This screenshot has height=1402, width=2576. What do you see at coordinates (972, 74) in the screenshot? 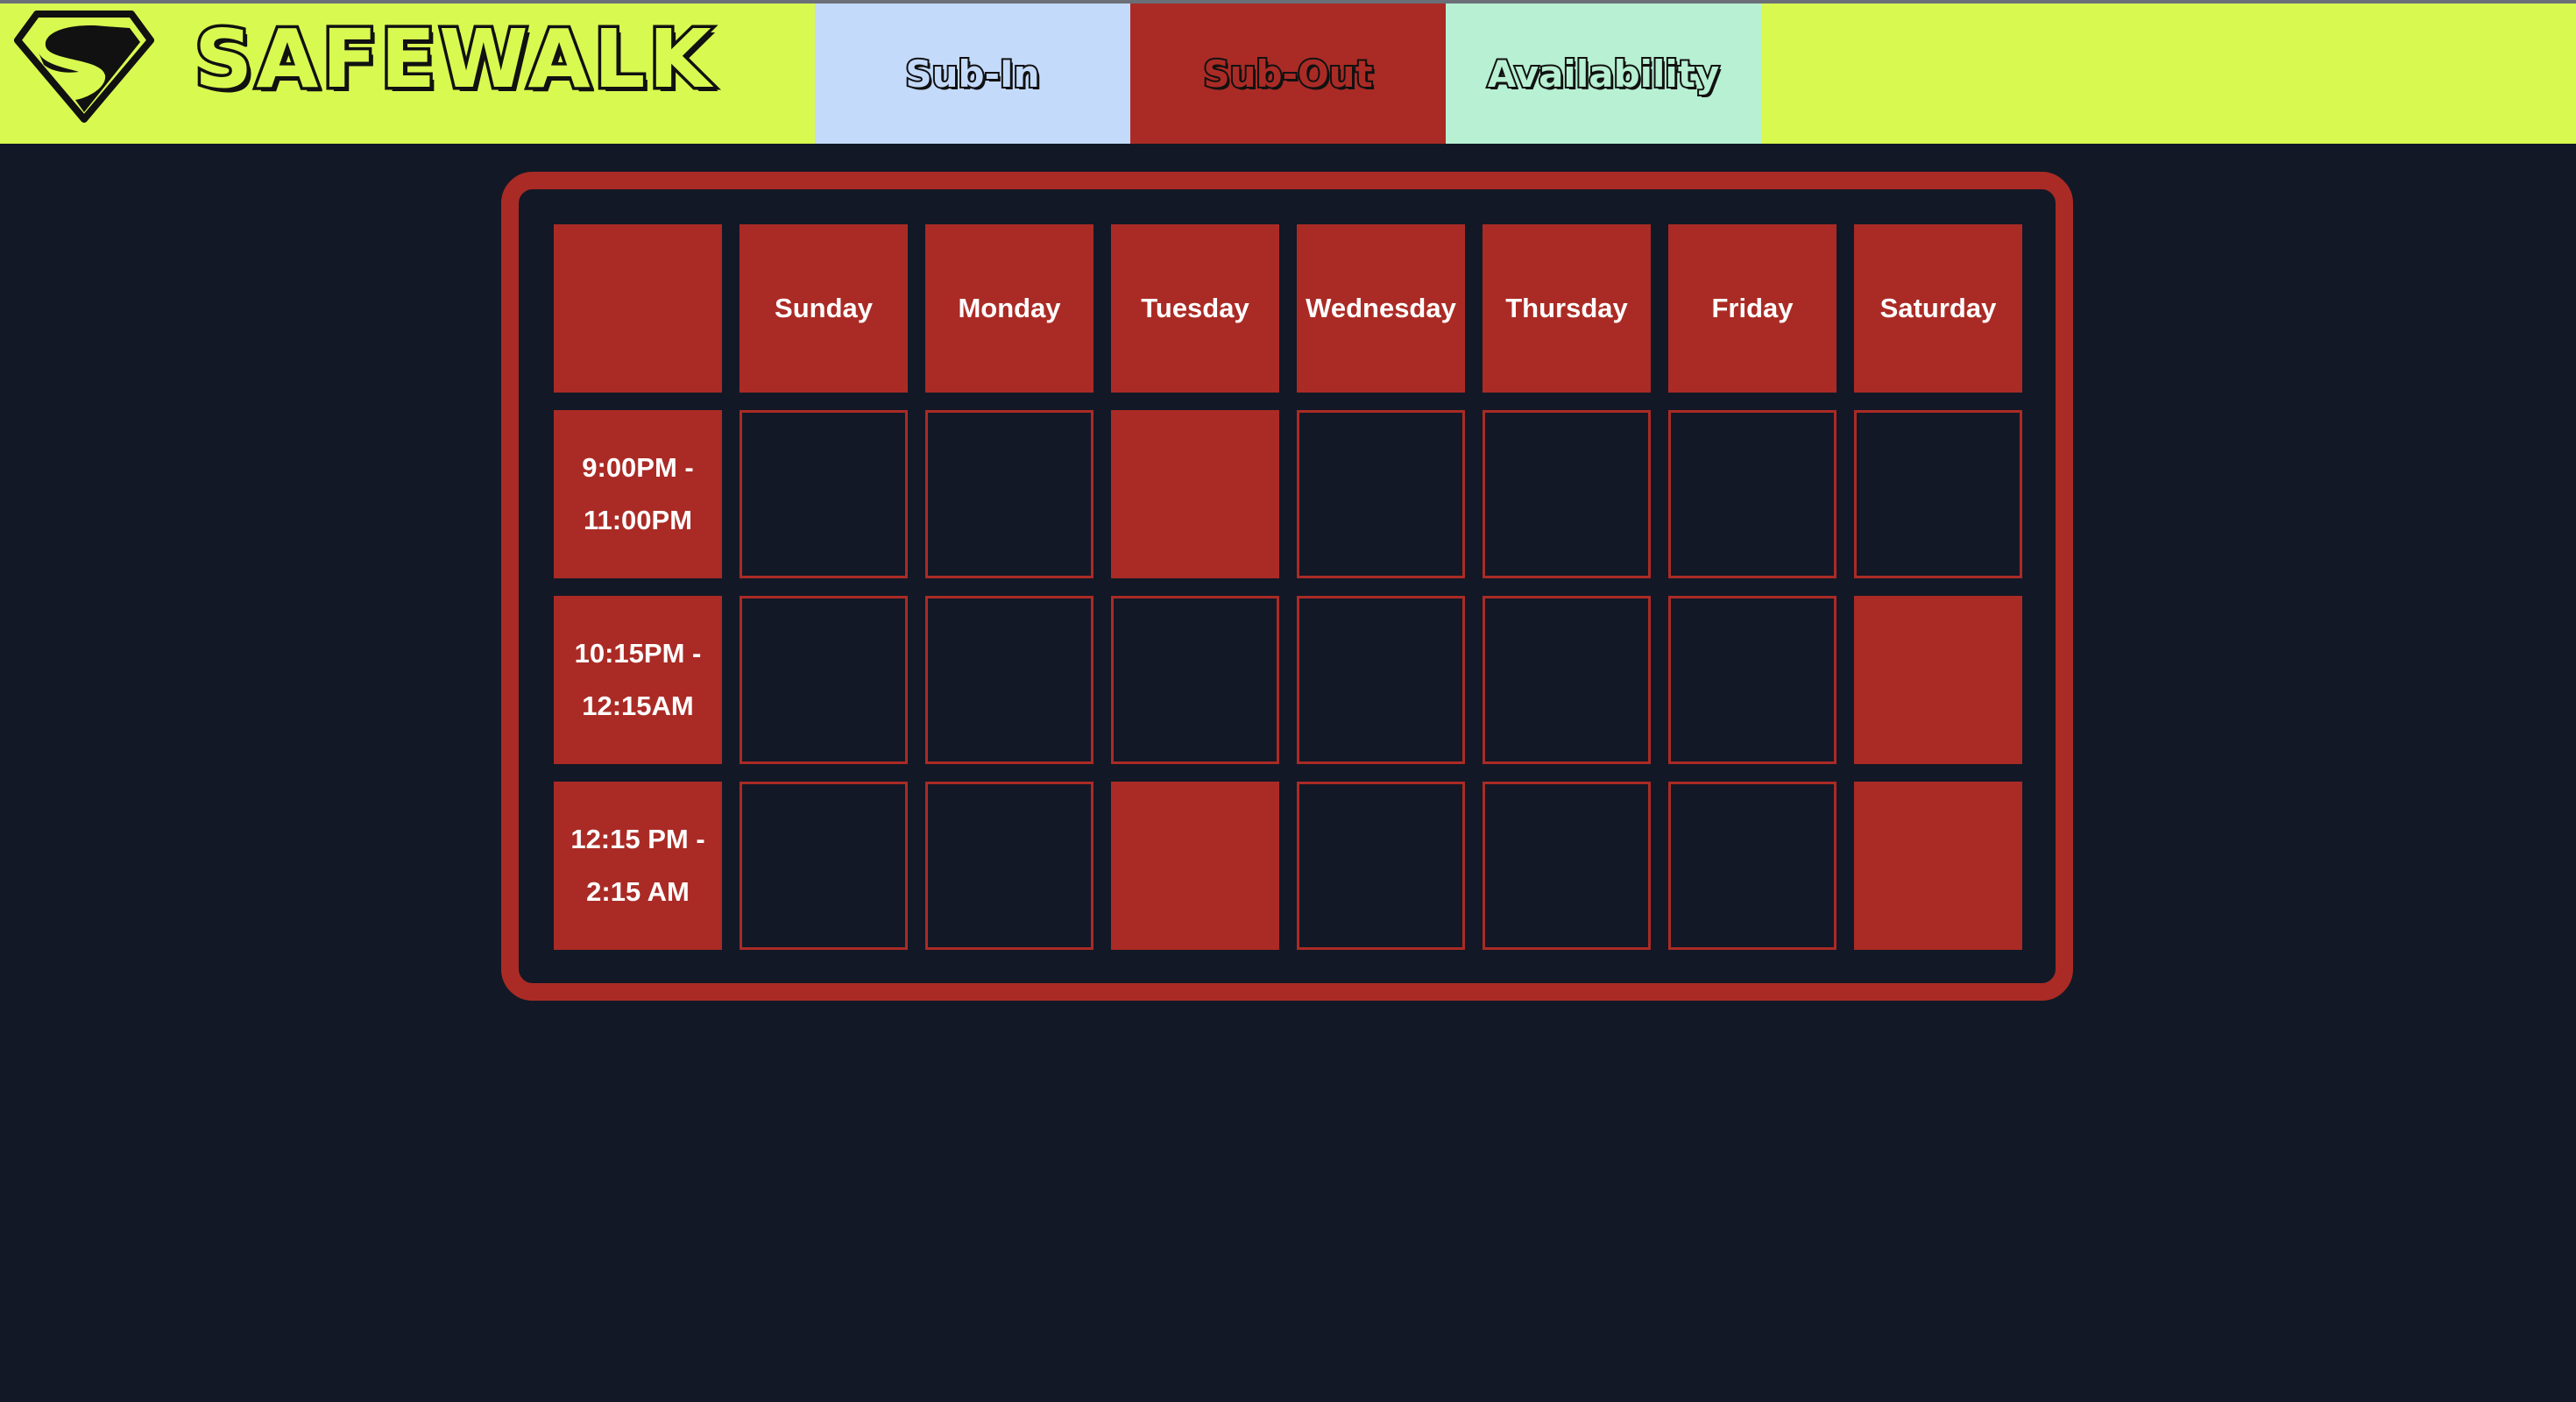
I see `tab-sub-in: Sub-In` at bounding box center [972, 74].